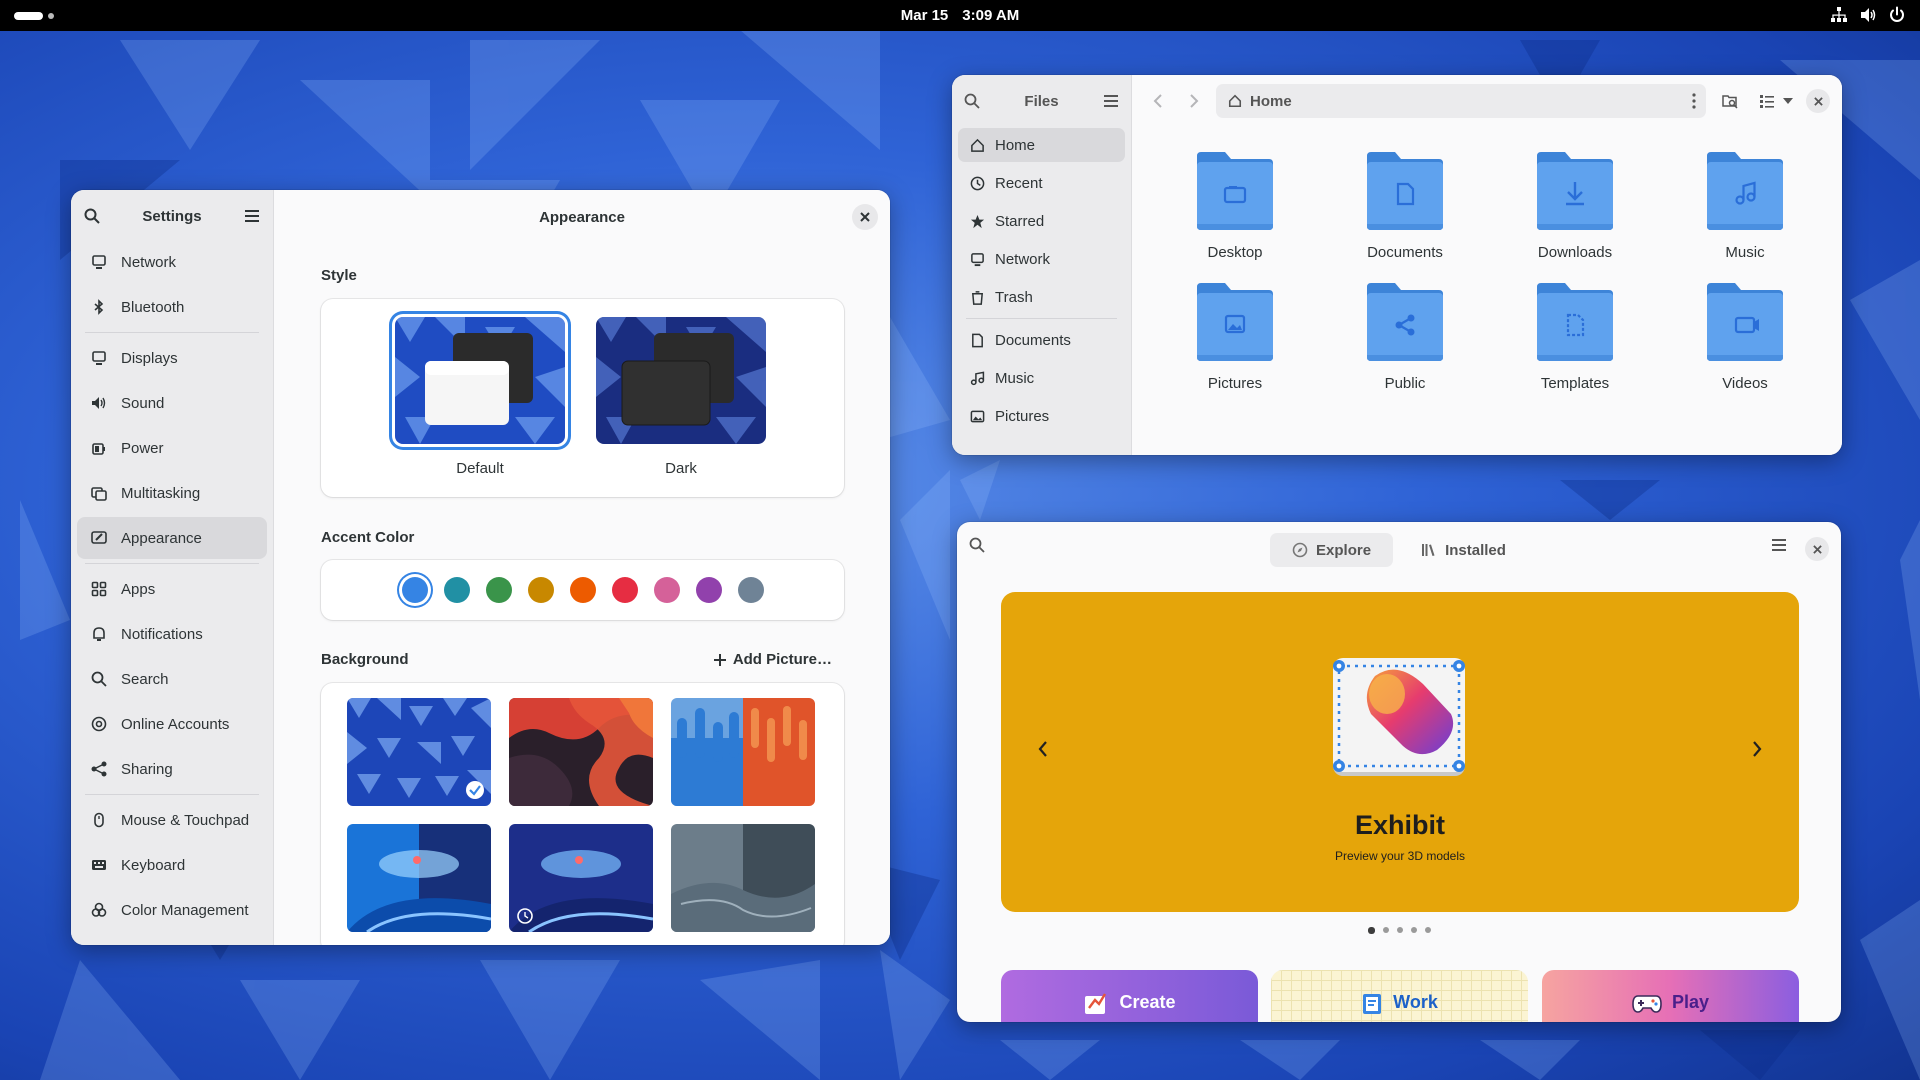 This screenshot has height=1080, width=1920. What do you see at coordinates (1776, 101) in the screenshot?
I see `view-options-button` at bounding box center [1776, 101].